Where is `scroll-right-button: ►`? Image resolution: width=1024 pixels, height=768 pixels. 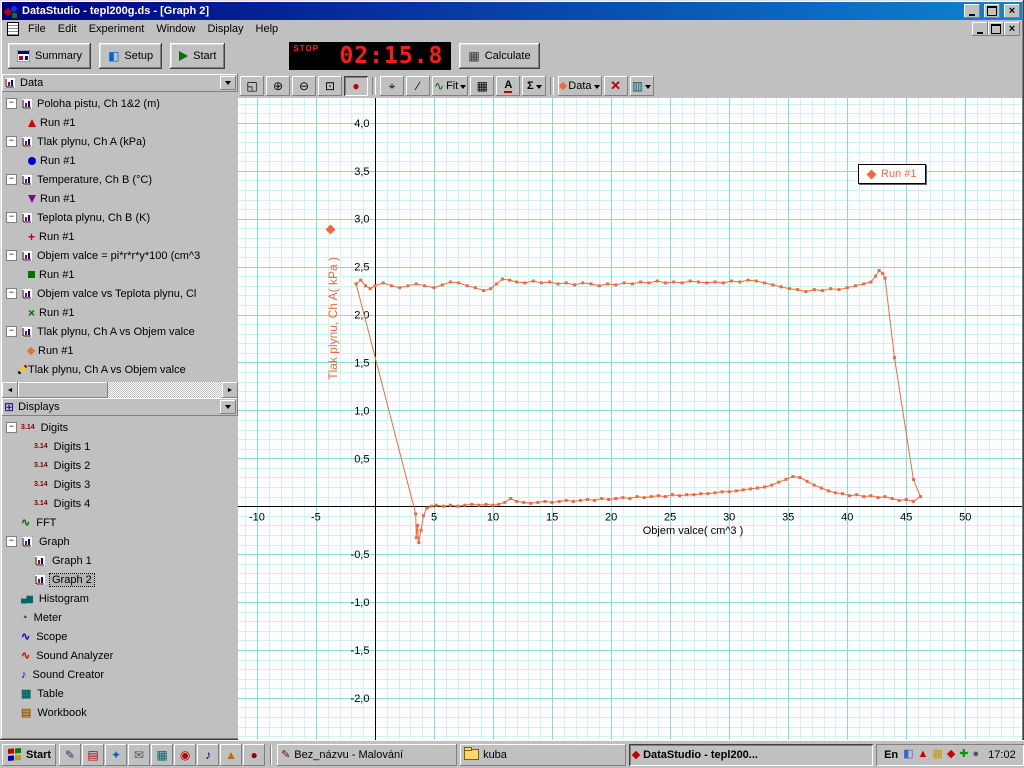
scroll-right-button: ► is located at coordinates (230, 390).